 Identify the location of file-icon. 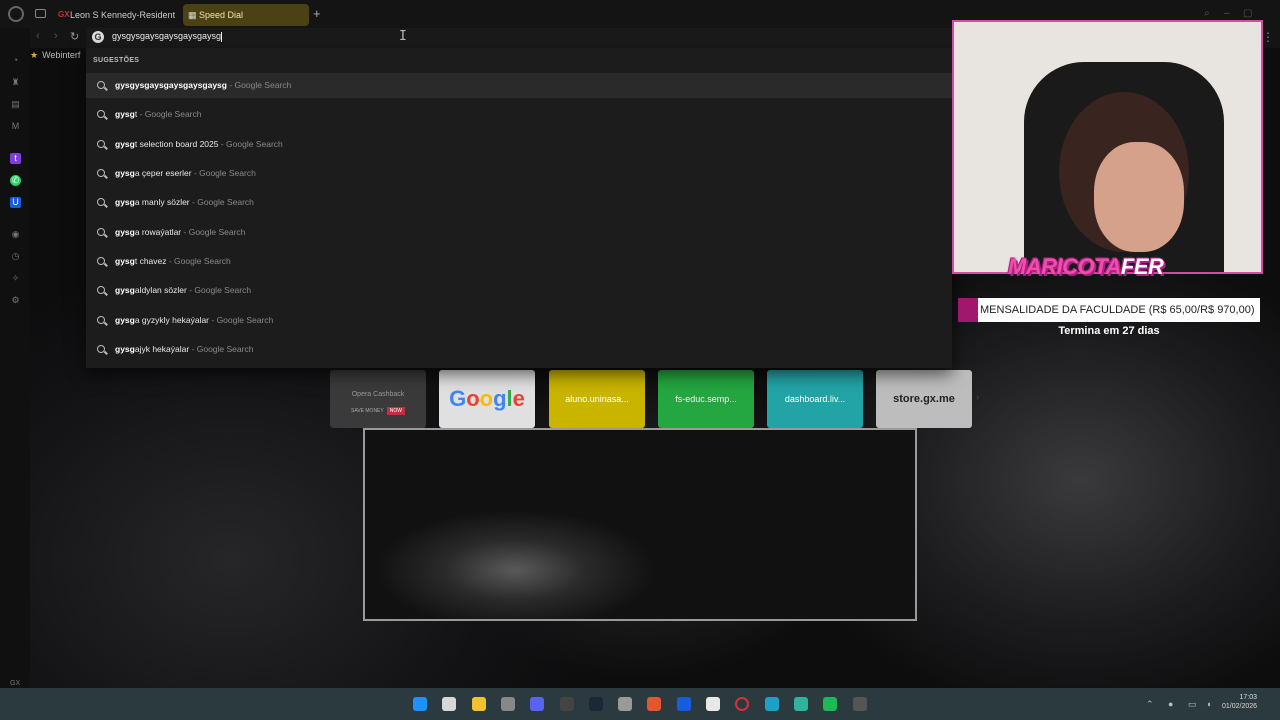
(449, 704).